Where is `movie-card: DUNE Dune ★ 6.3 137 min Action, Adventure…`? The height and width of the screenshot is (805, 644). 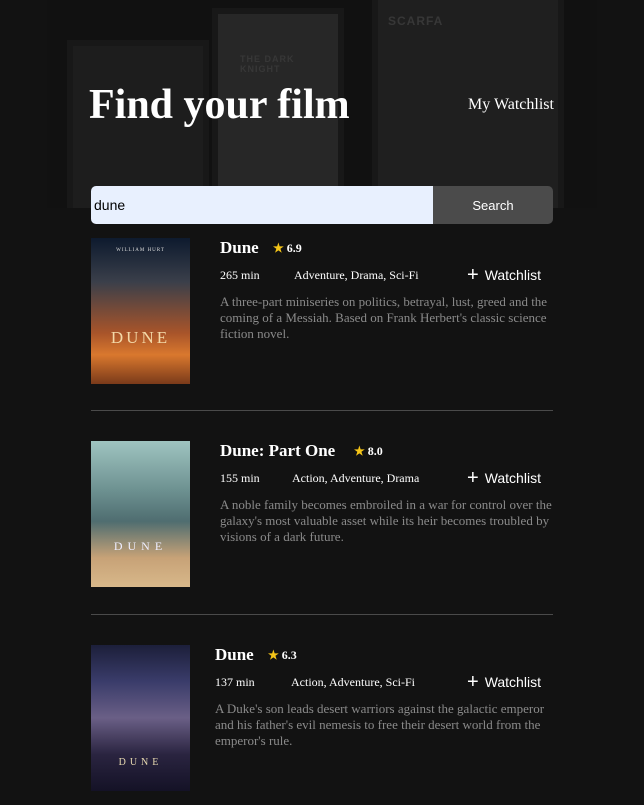
movie-card: DUNE Dune ★ 6.3 137 min Action, Adventure… is located at coordinates (322, 720).